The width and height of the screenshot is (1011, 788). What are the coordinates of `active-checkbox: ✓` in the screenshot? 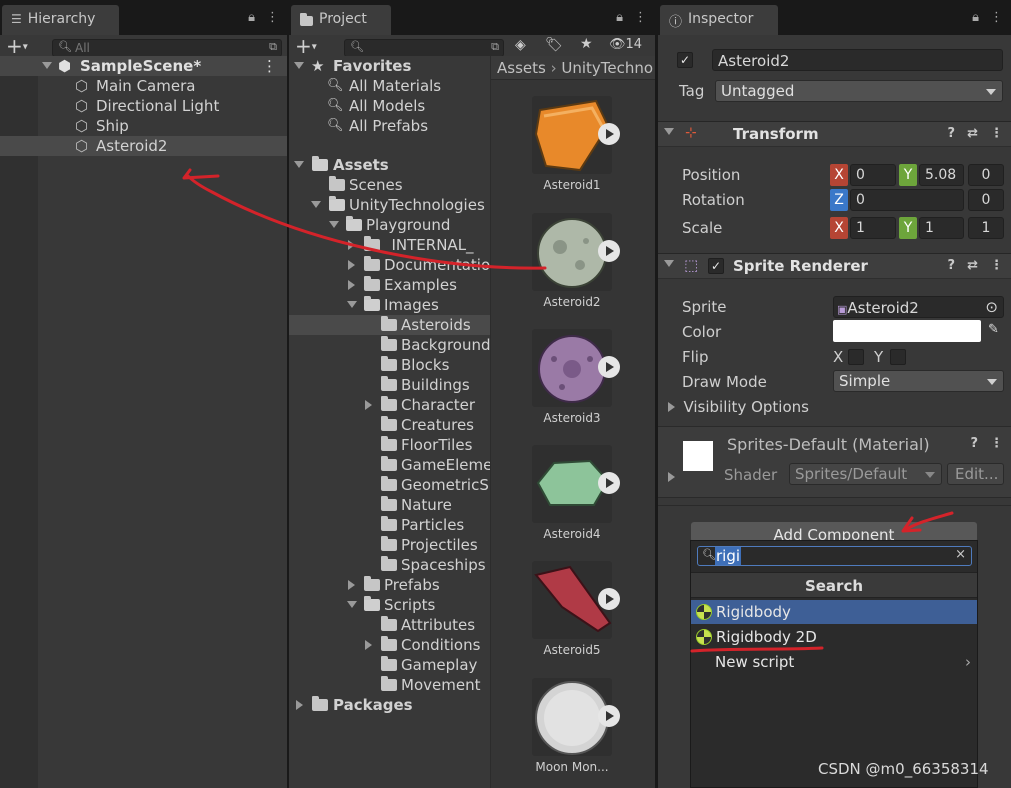 It's located at (685, 60).